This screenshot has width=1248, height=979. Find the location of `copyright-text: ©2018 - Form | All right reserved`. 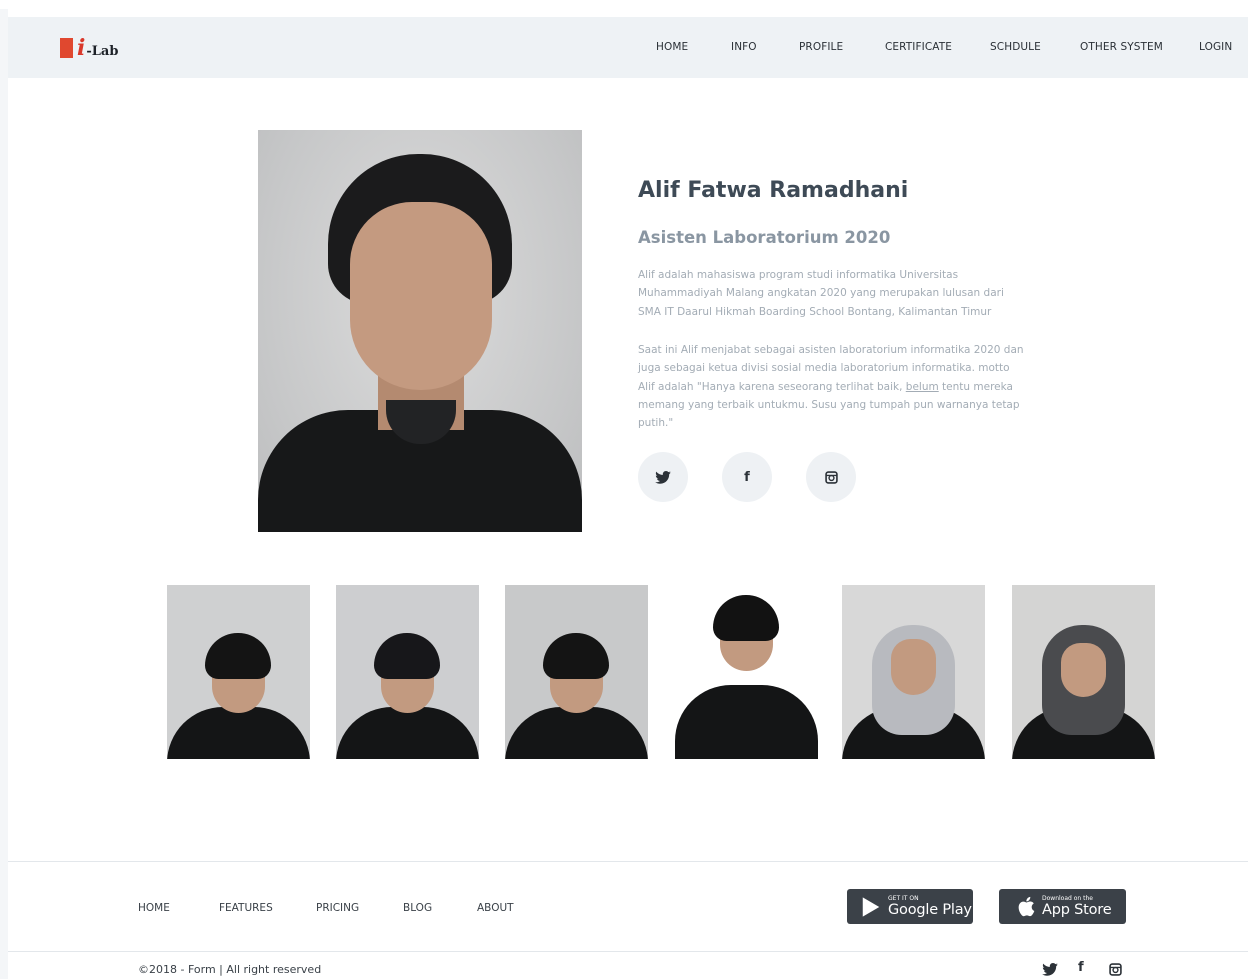

copyright-text: ©2018 - Form | All right reserved is located at coordinates (230, 969).